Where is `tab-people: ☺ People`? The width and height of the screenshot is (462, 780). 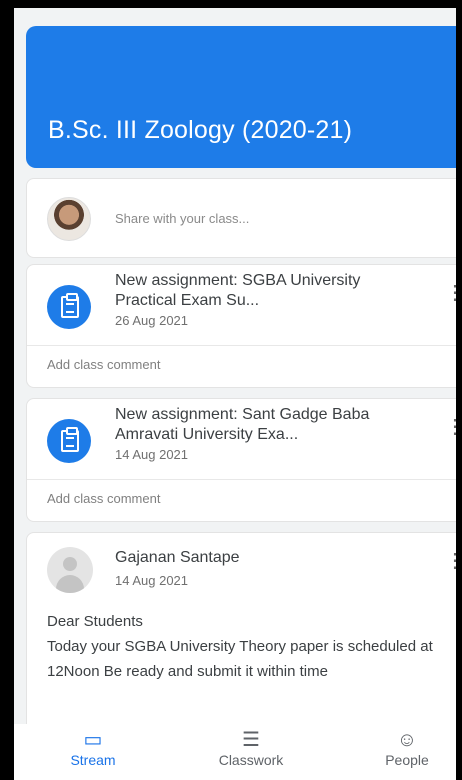 tab-people: ☺ People is located at coordinates (404, 748).